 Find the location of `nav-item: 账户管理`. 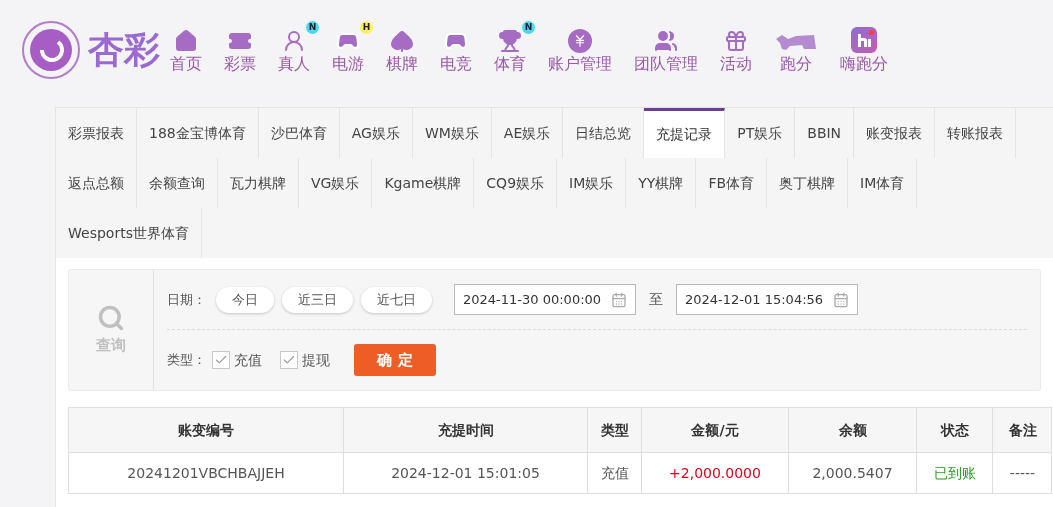

nav-item: 账户管理 is located at coordinates (580, 50).